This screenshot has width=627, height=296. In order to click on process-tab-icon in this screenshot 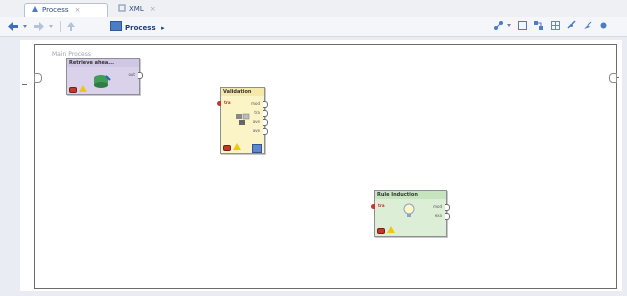, I will do `click(35, 9)`.